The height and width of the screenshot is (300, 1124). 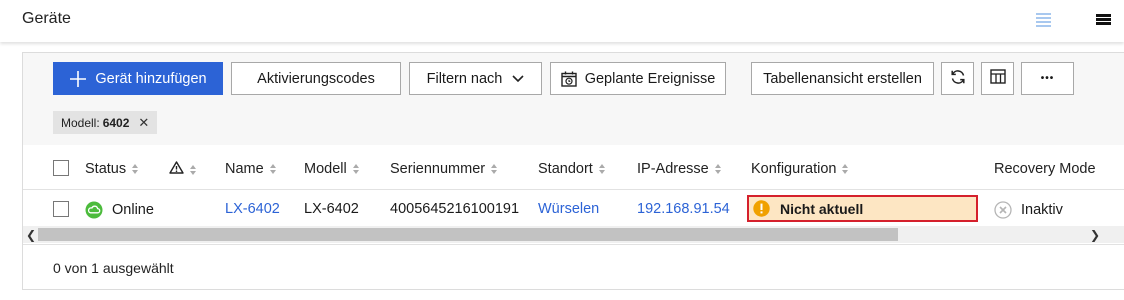 I want to click on column-header-configuration: Konfiguration, so click(x=800, y=169).